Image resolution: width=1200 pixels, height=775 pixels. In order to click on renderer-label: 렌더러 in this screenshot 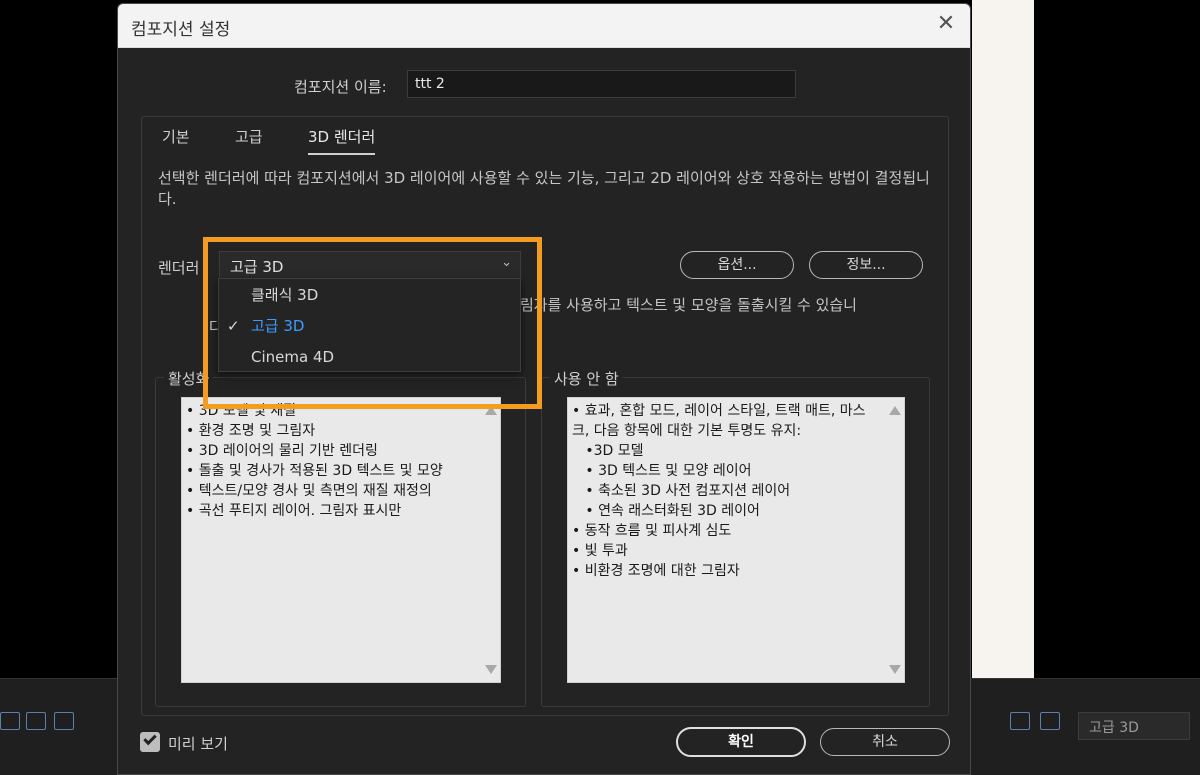, I will do `click(179, 268)`.